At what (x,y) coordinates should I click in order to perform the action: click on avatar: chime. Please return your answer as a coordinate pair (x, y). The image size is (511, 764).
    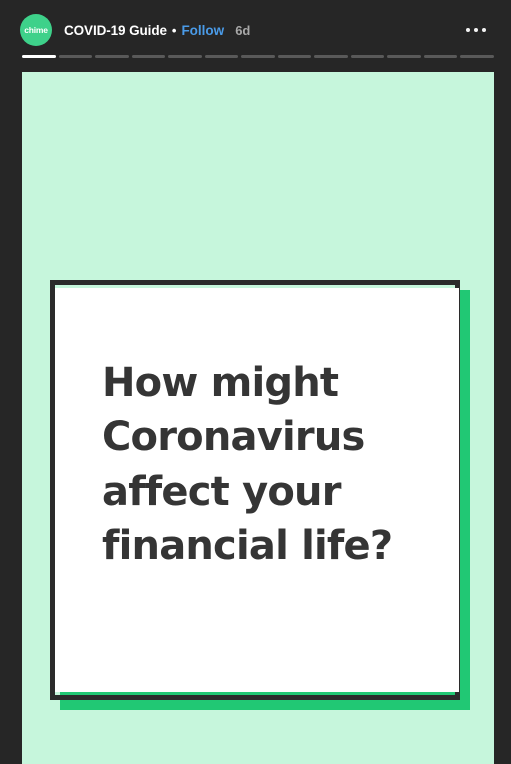
    Looking at the image, I should click on (36, 30).